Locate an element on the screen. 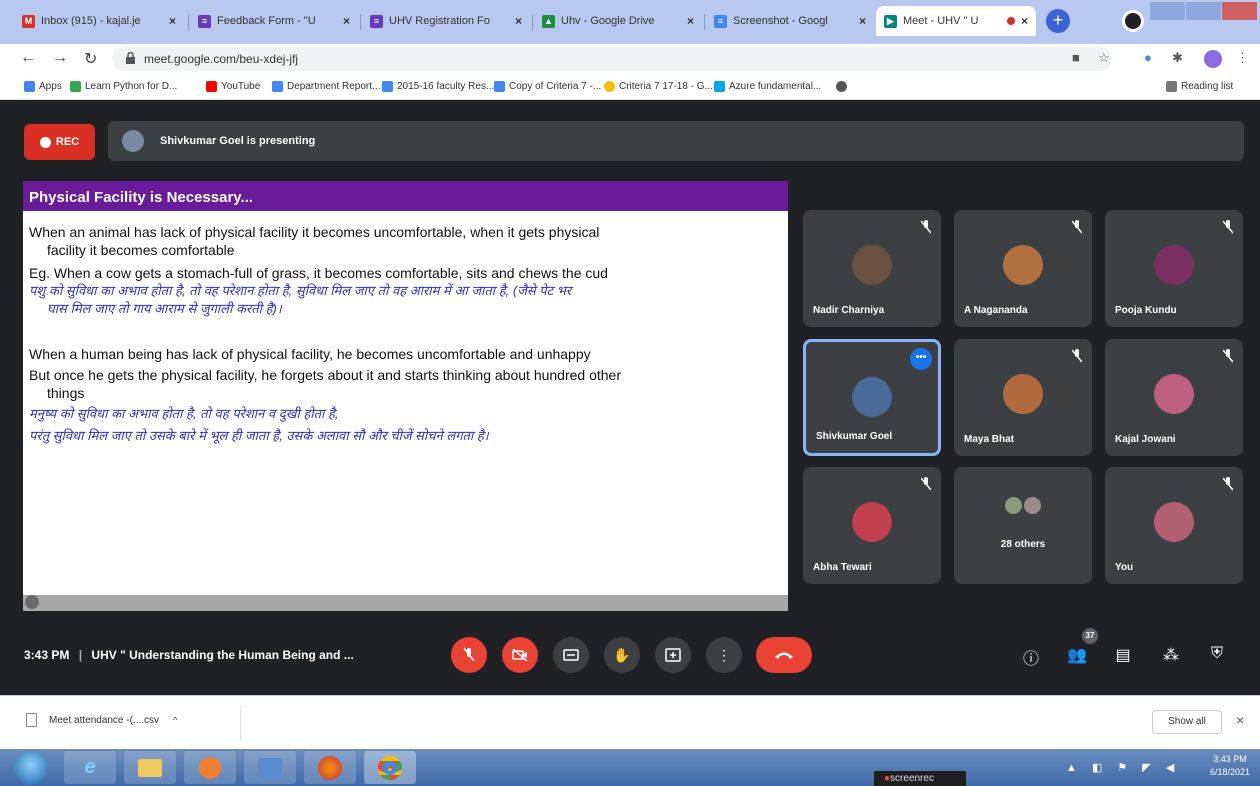 This screenshot has height=786, width=1260. present-button is located at coordinates (673, 655).